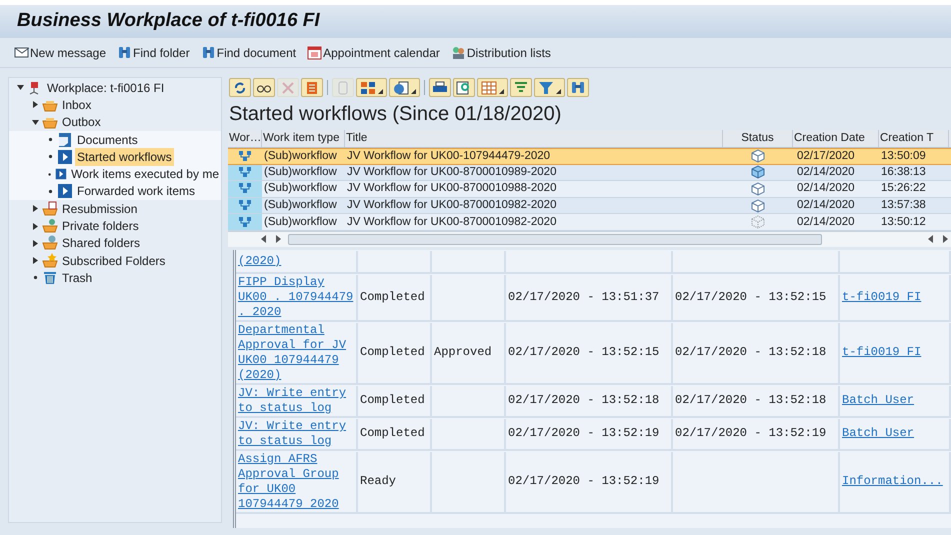 The width and height of the screenshot is (951, 535). Describe the element at coordinates (21, 52) in the screenshot. I see `envelope-icon` at that location.